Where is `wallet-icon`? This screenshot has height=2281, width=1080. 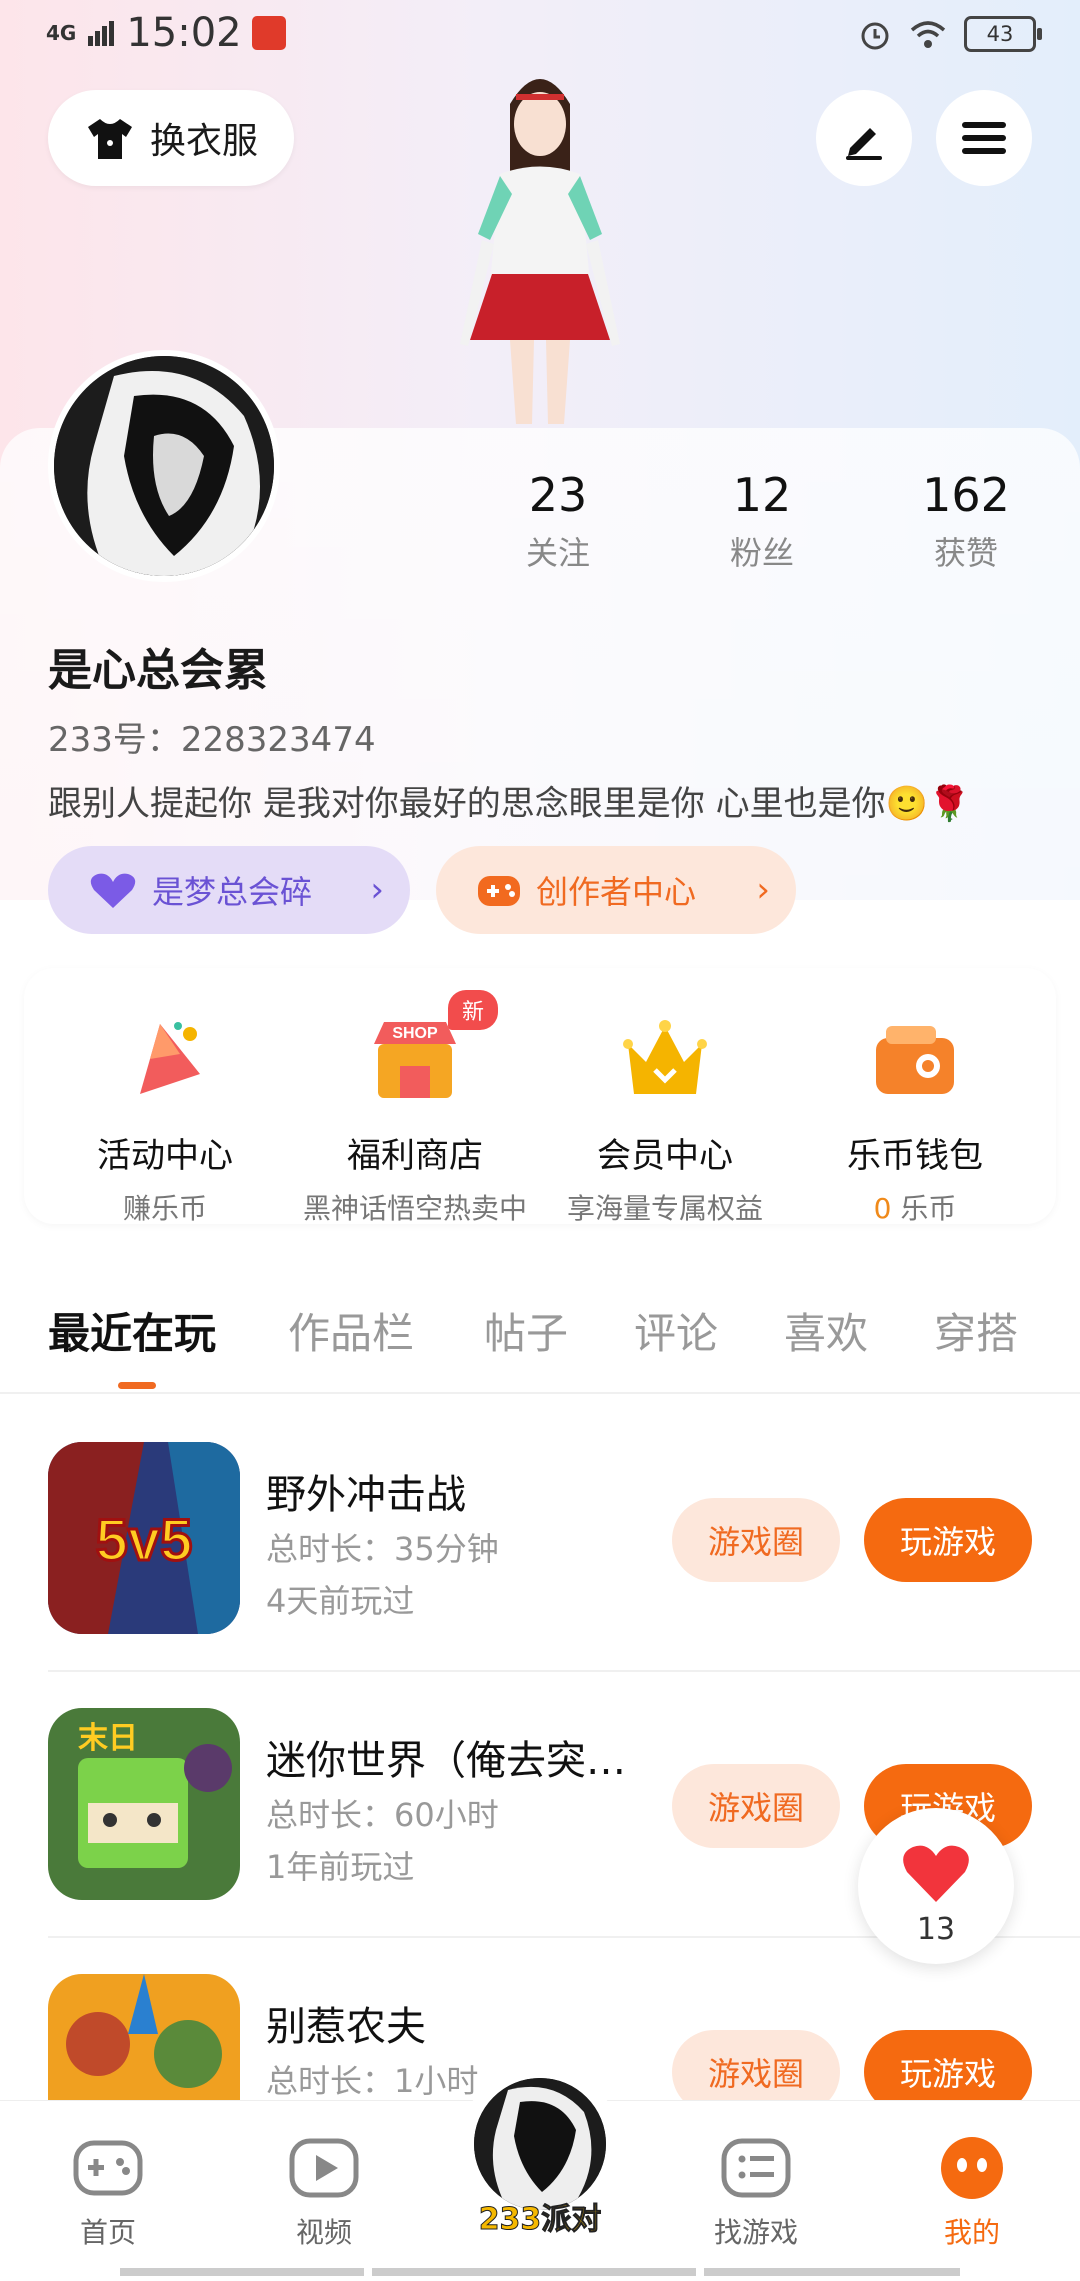
wallet-icon is located at coordinates (915, 1060).